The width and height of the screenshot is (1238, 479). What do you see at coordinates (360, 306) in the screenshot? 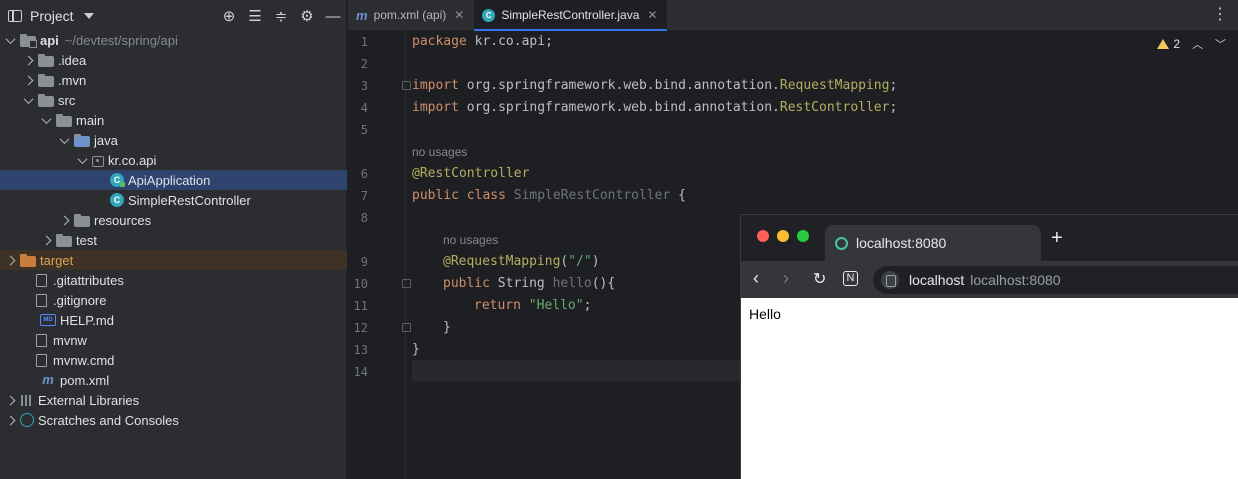
I see `line-number: 11` at bounding box center [360, 306].